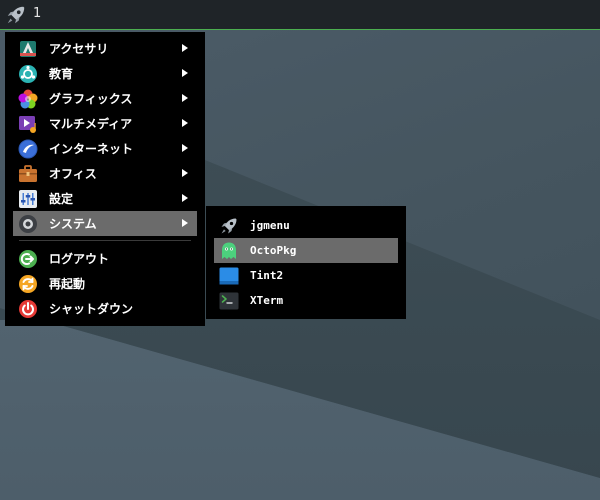  Describe the element at coordinates (67, 284) in the screenshot. I see `menu-item-label: 再起動` at that location.